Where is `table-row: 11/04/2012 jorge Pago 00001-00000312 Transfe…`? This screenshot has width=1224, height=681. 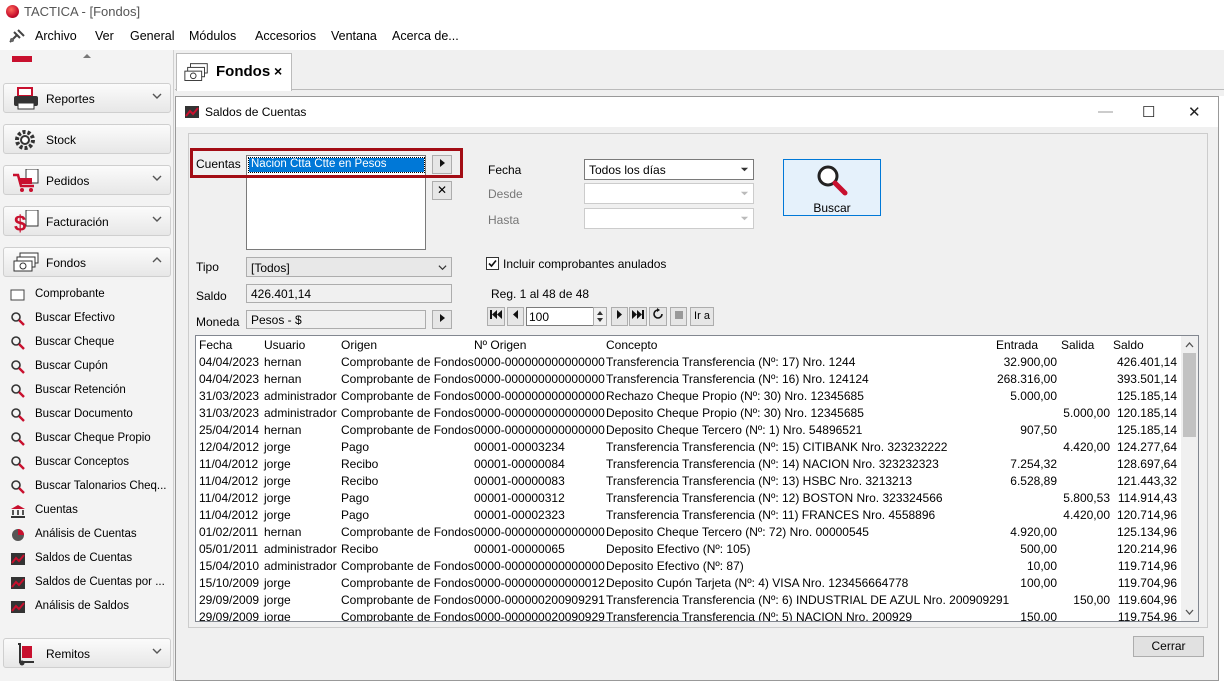
table-row: 11/04/2012 jorge Pago 00001-00000312 Transfe… is located at coordinates (688, 497).